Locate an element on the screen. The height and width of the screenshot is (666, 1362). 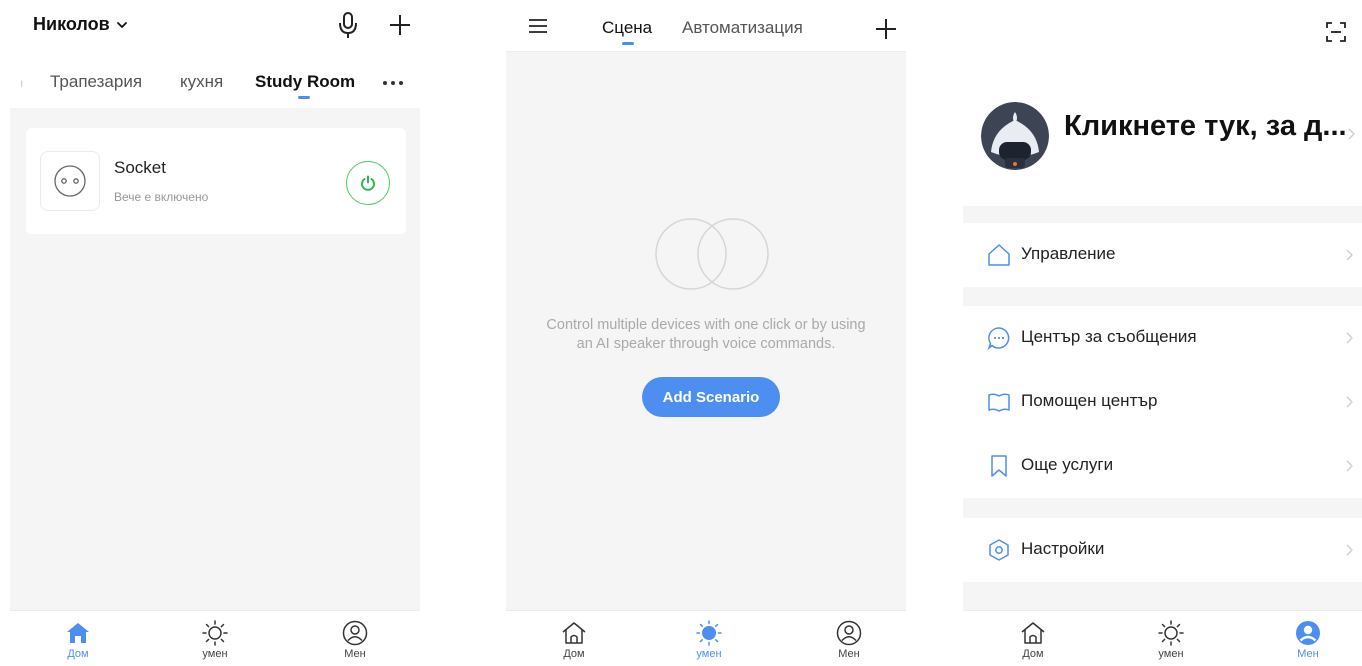
home-name: Николов is located at coordinates (71, 24).